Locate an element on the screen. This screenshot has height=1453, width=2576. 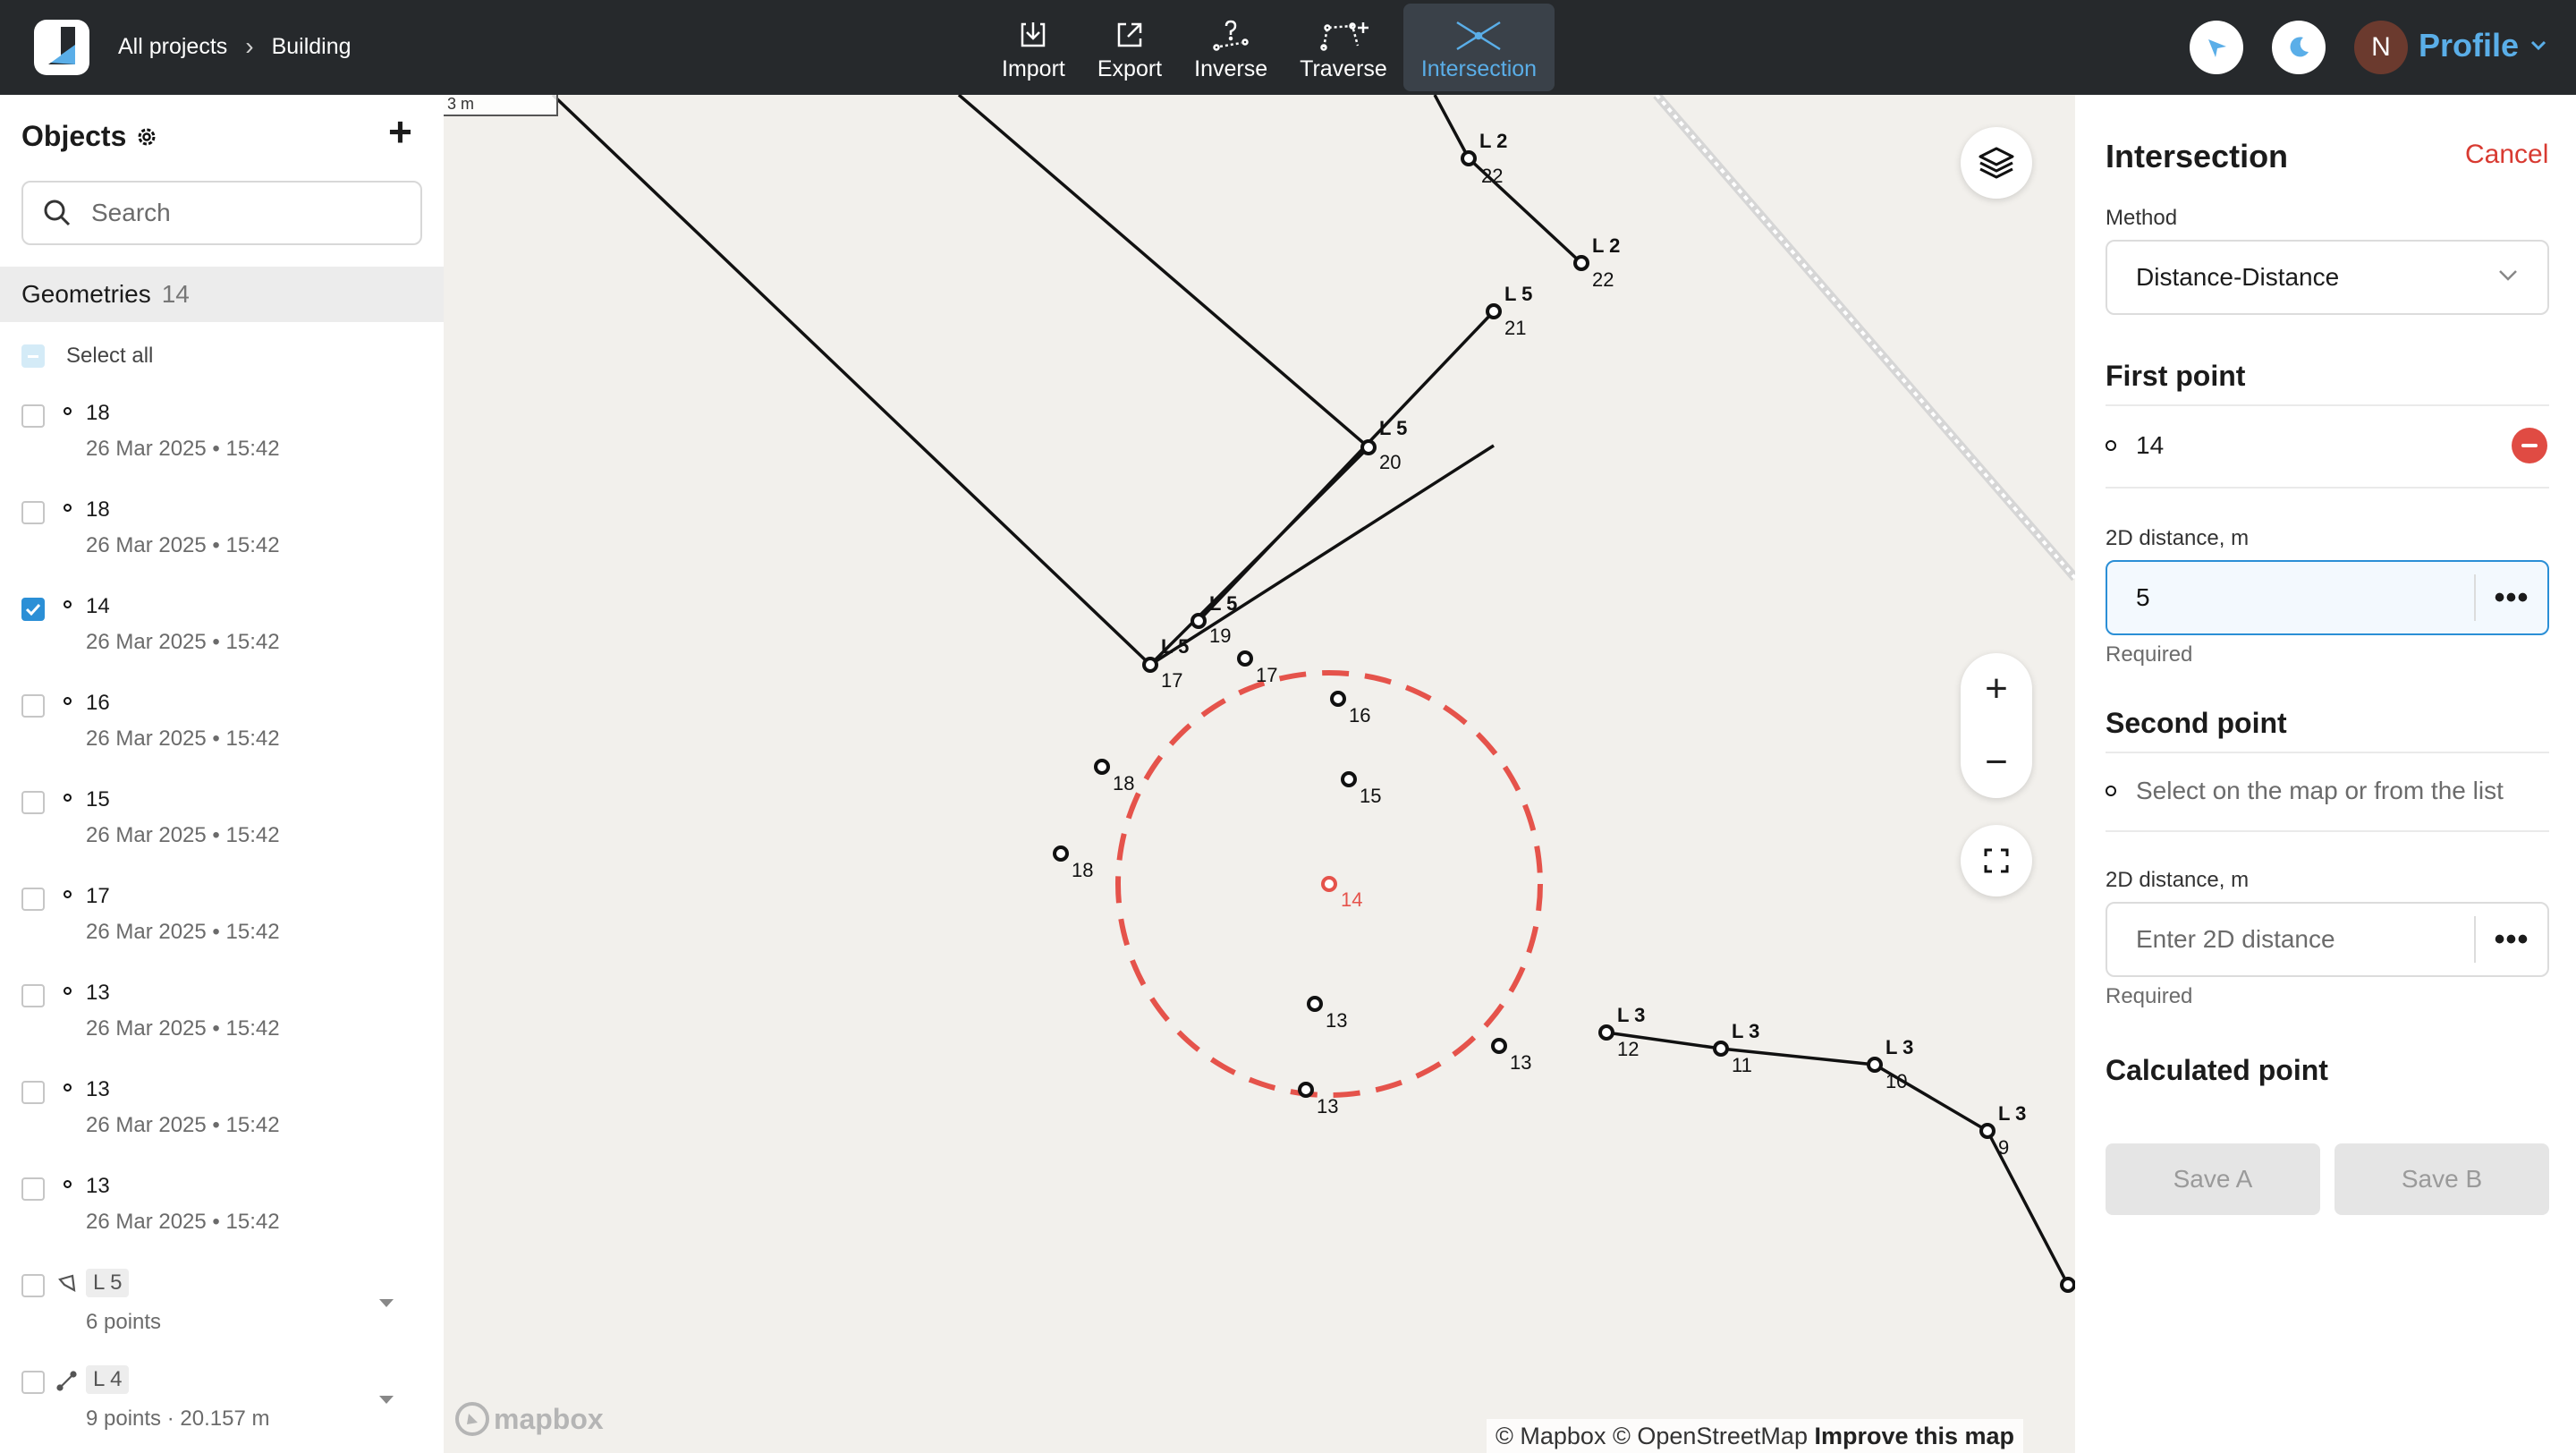
breadcrumb-all-projects: All projects is located at coordinates (172, 47).